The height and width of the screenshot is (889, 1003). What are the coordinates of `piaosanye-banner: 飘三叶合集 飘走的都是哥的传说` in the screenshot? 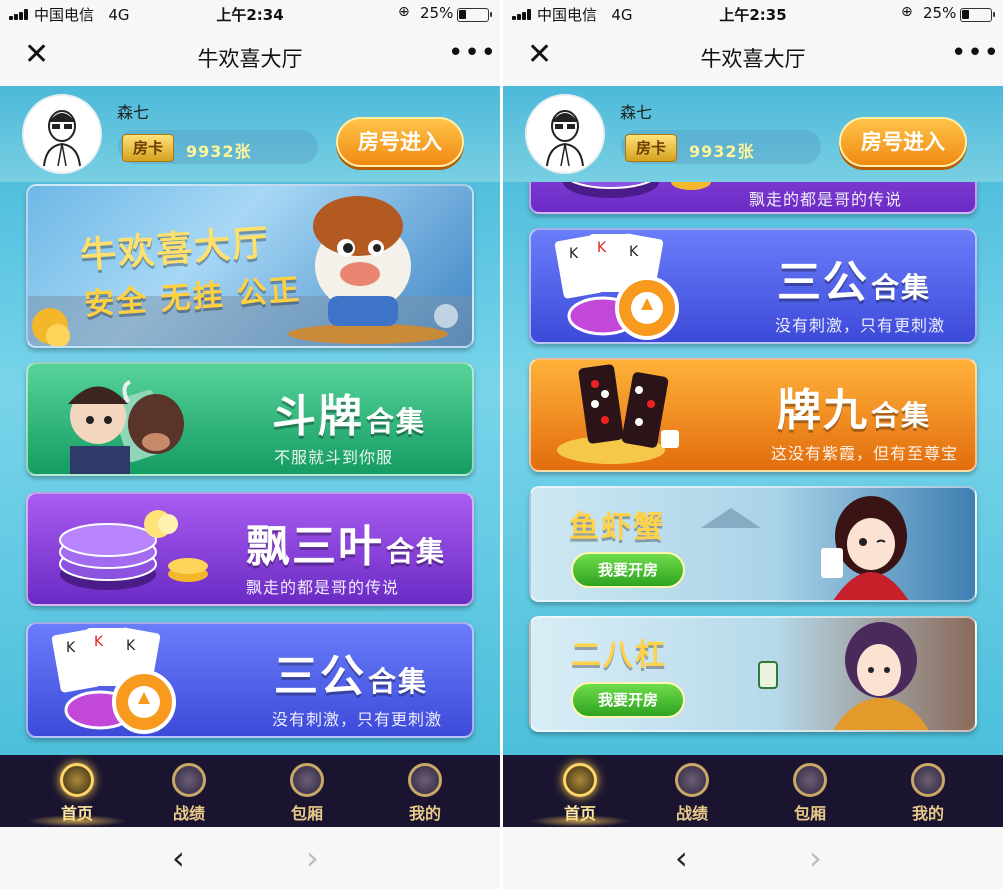 It's located at (250, 549).